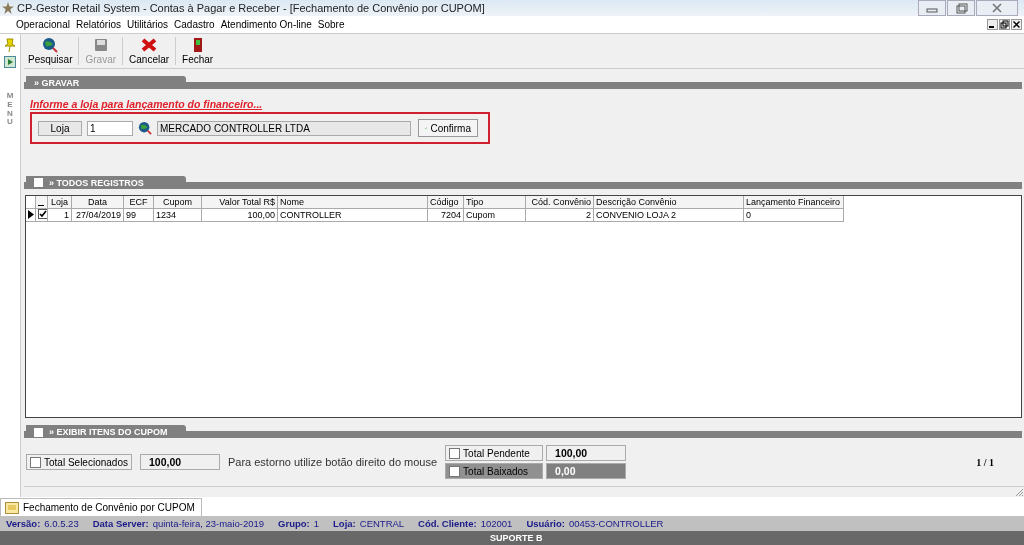 This screenshot has height=545, width=1024. What do you see at coordinates (294, 523) in the screenshot?
I see `status-label: Grupo:` at bounding box center [294, 523].